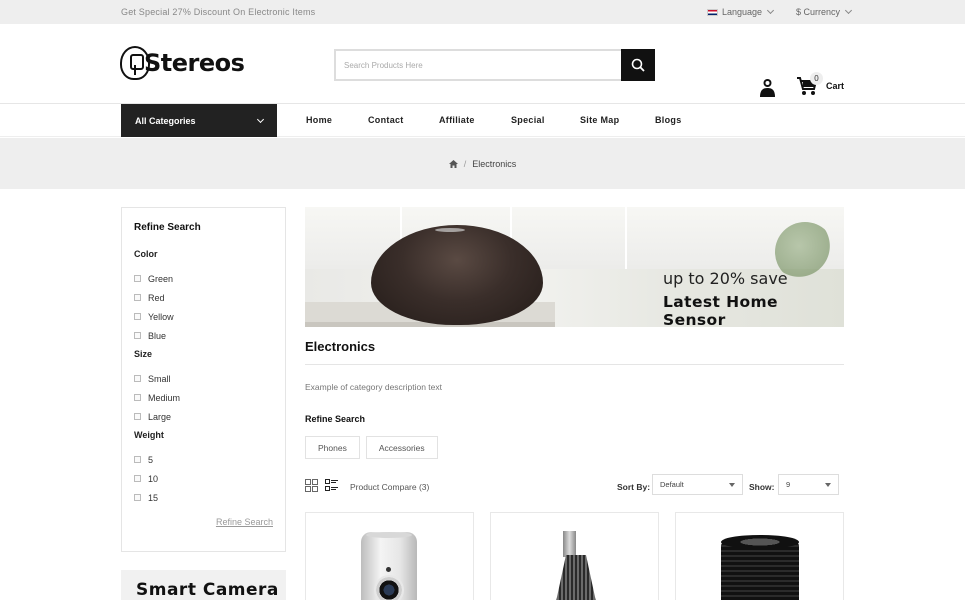 The image size is (965, 600). I want to click on sort-select: Default, so click(697, 484).